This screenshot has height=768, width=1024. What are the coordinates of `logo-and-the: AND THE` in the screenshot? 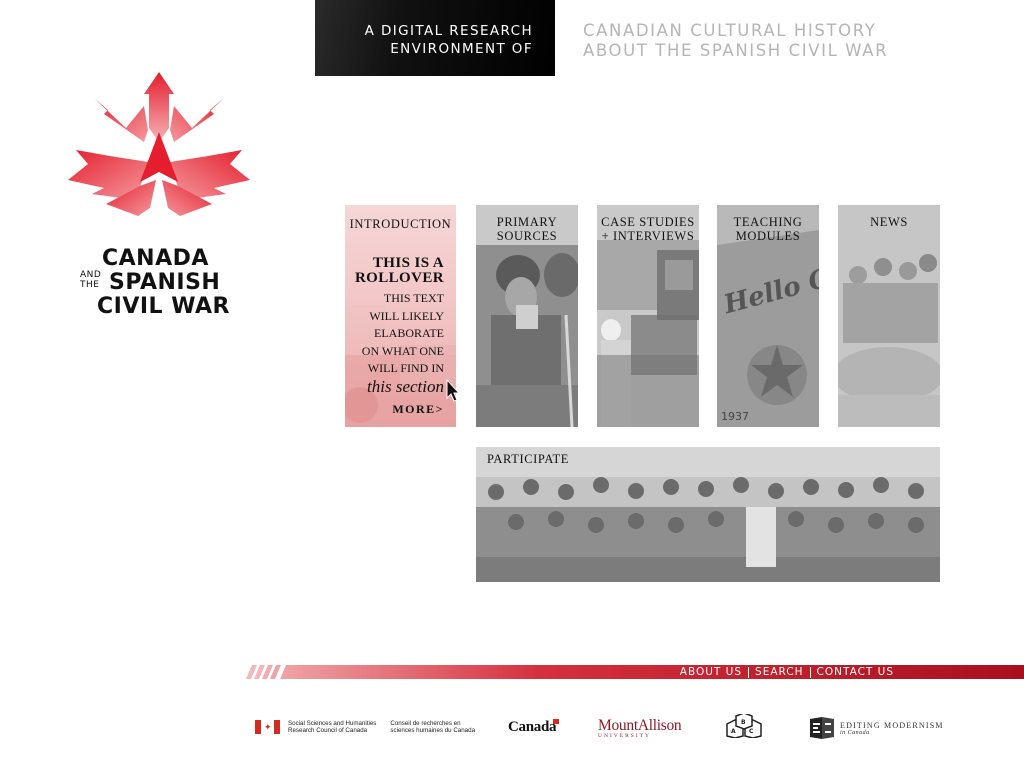 It's located at (90, 280).